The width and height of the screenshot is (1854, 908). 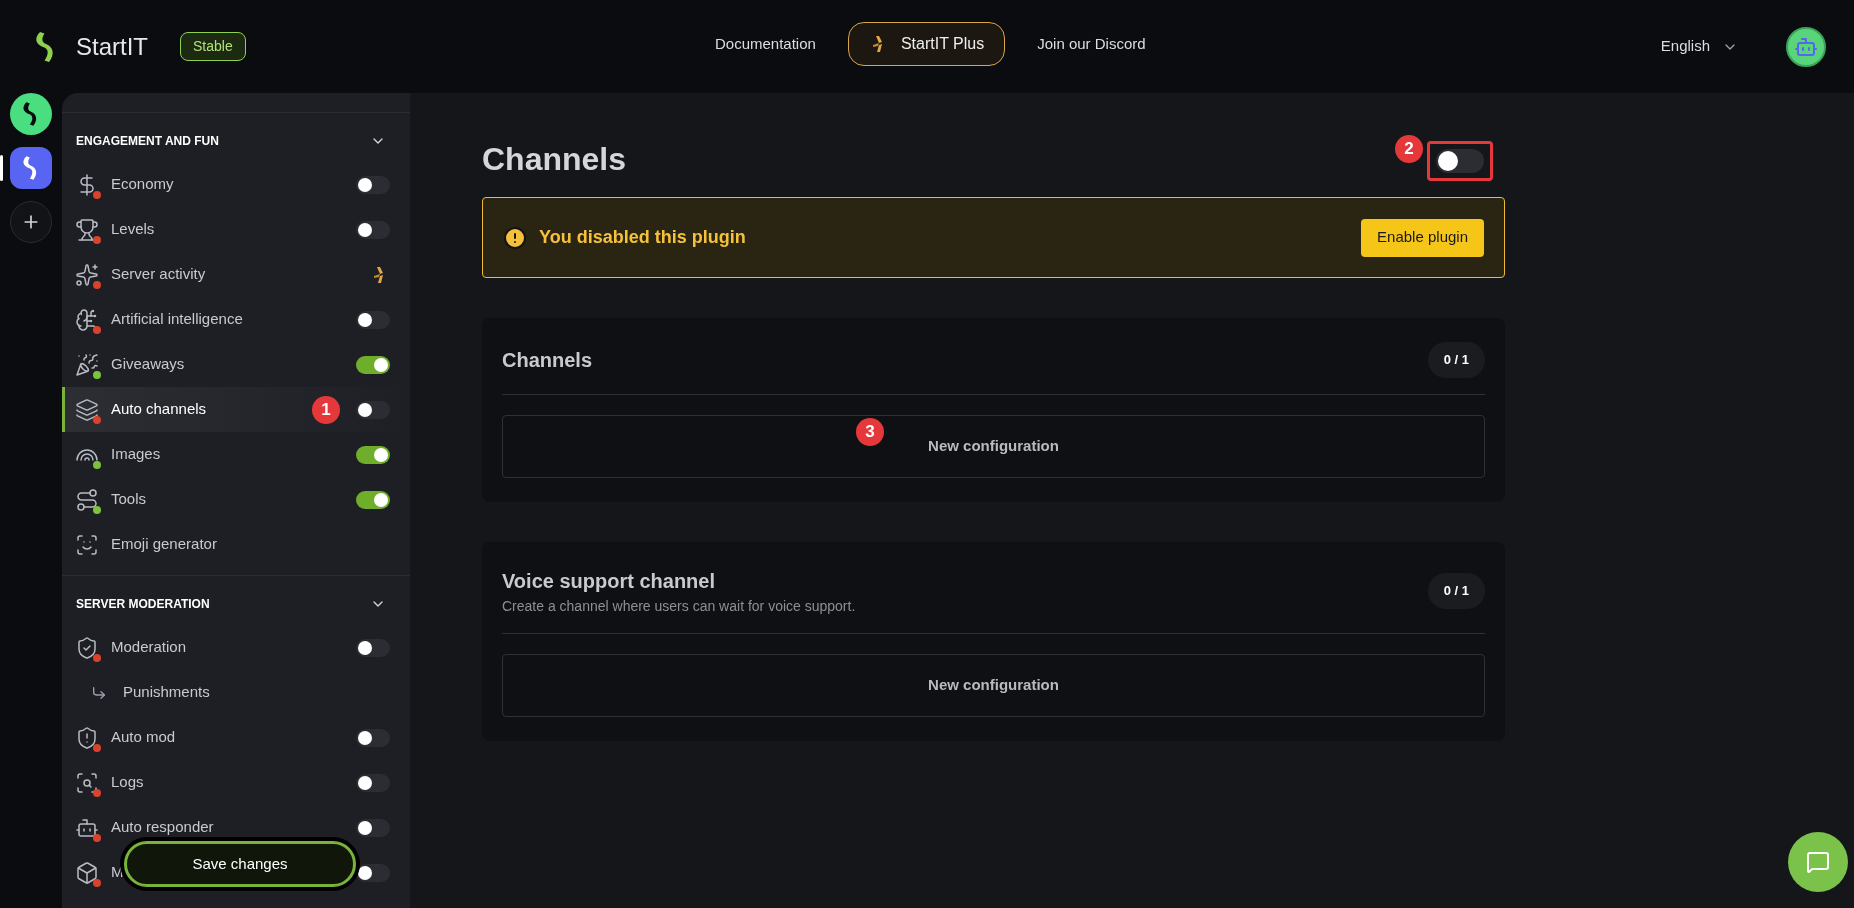 What do you see at coordinates (1409, 149) in the screenshot?
I see `annotation-marker: 2` at bounding box center [1409, 149].